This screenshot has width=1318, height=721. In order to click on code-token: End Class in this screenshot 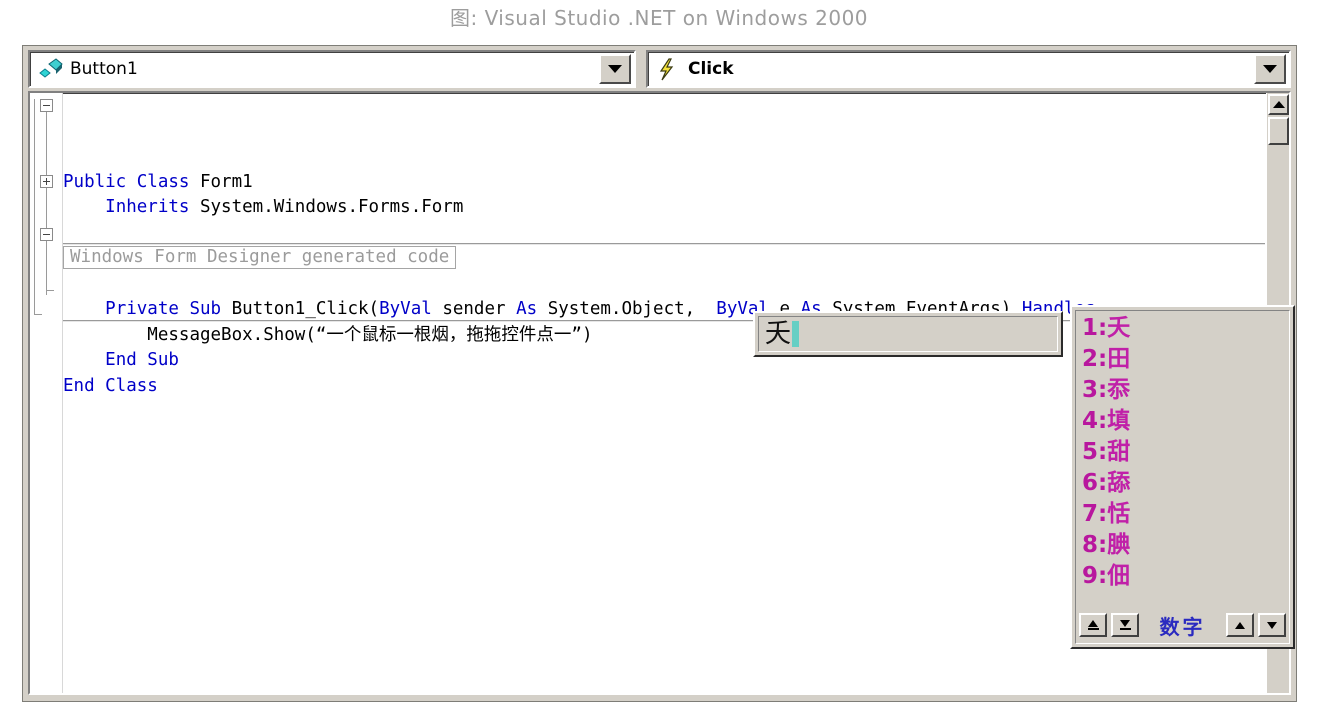, I will do `click(110, 385)`.